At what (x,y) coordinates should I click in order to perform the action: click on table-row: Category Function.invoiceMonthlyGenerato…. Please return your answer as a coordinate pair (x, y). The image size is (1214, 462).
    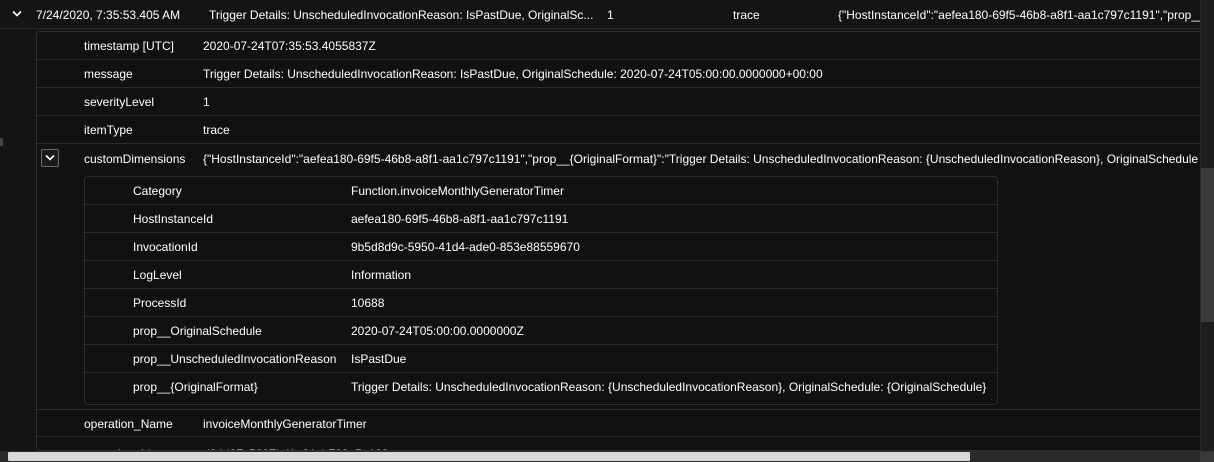
    Looking at the image, I should click on (541, 191).